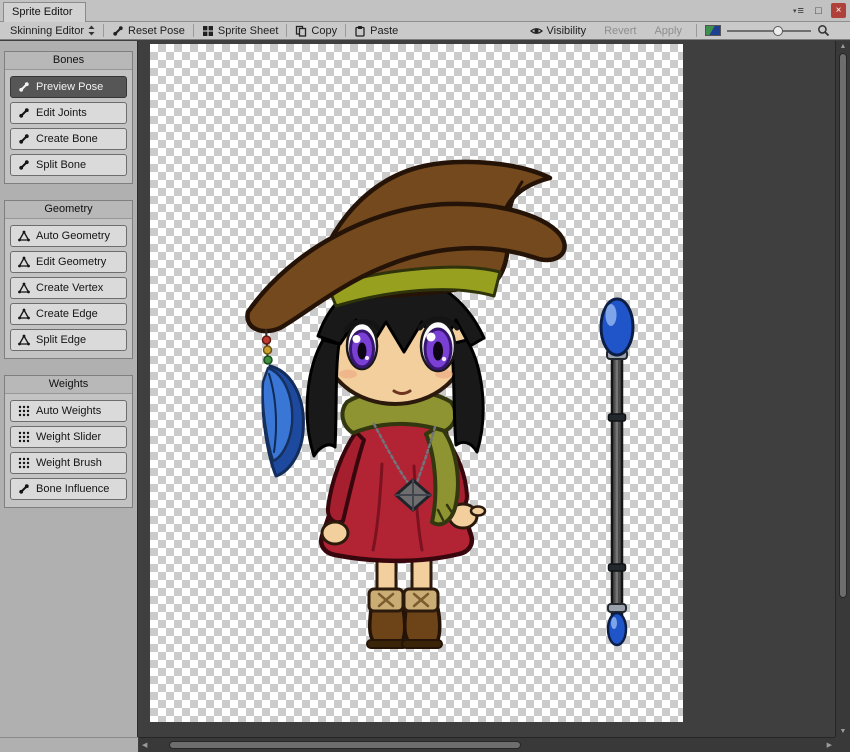 Image resolution: width=850 pixels, height=752 pixels. I want to click on close-icon: ×, so click(838, 10).